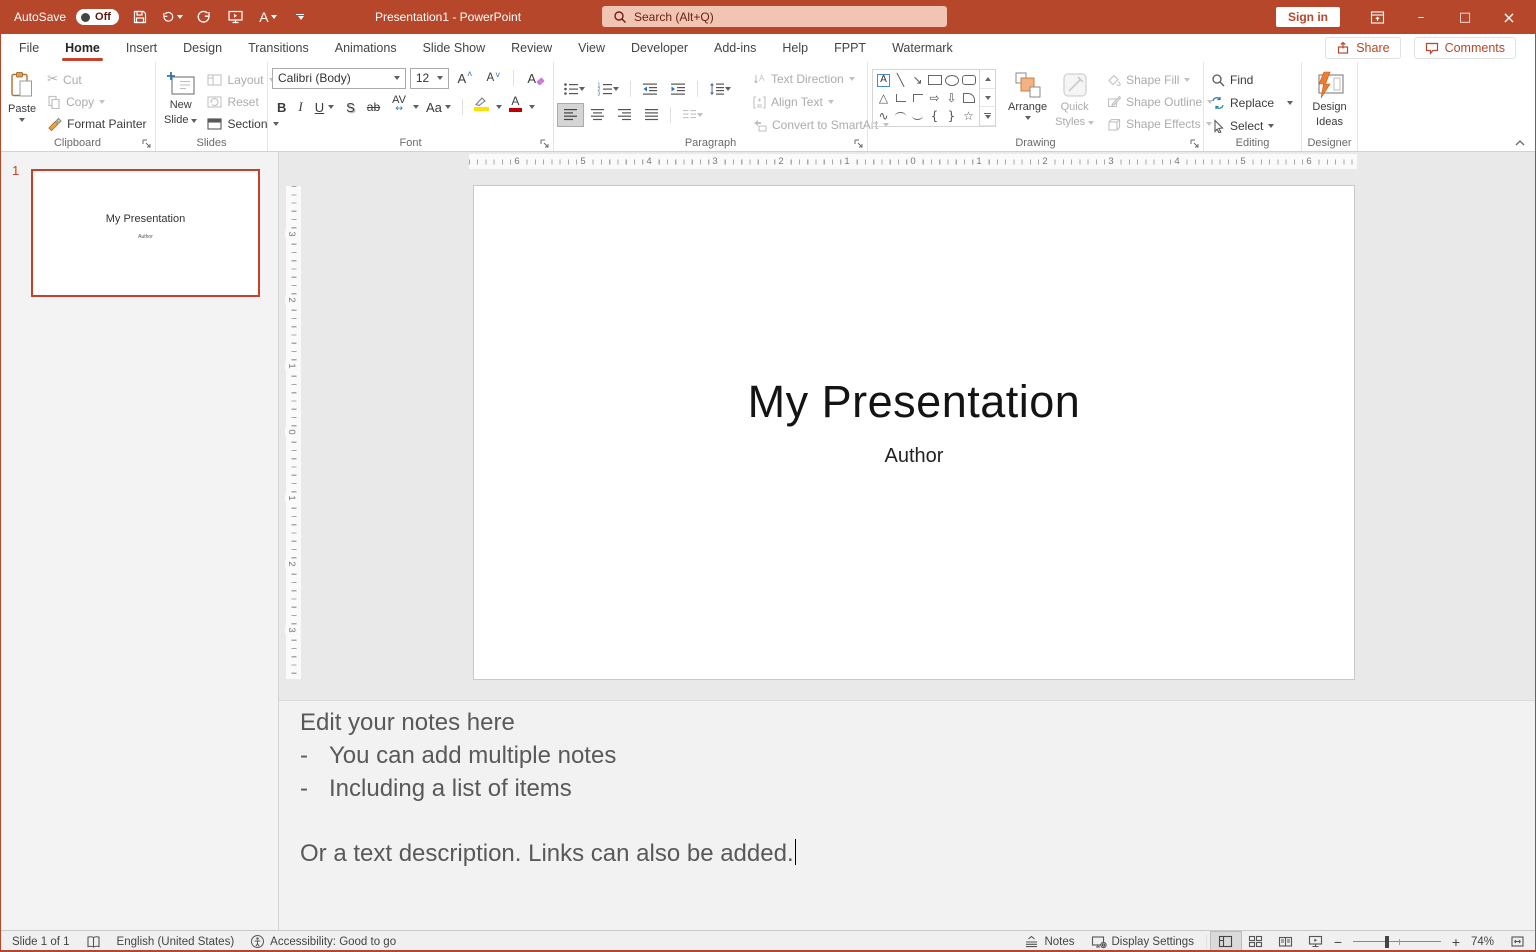  Describe the element at coordinates (93, 942) in the screenshot. I see `spell-check-button` at that location.